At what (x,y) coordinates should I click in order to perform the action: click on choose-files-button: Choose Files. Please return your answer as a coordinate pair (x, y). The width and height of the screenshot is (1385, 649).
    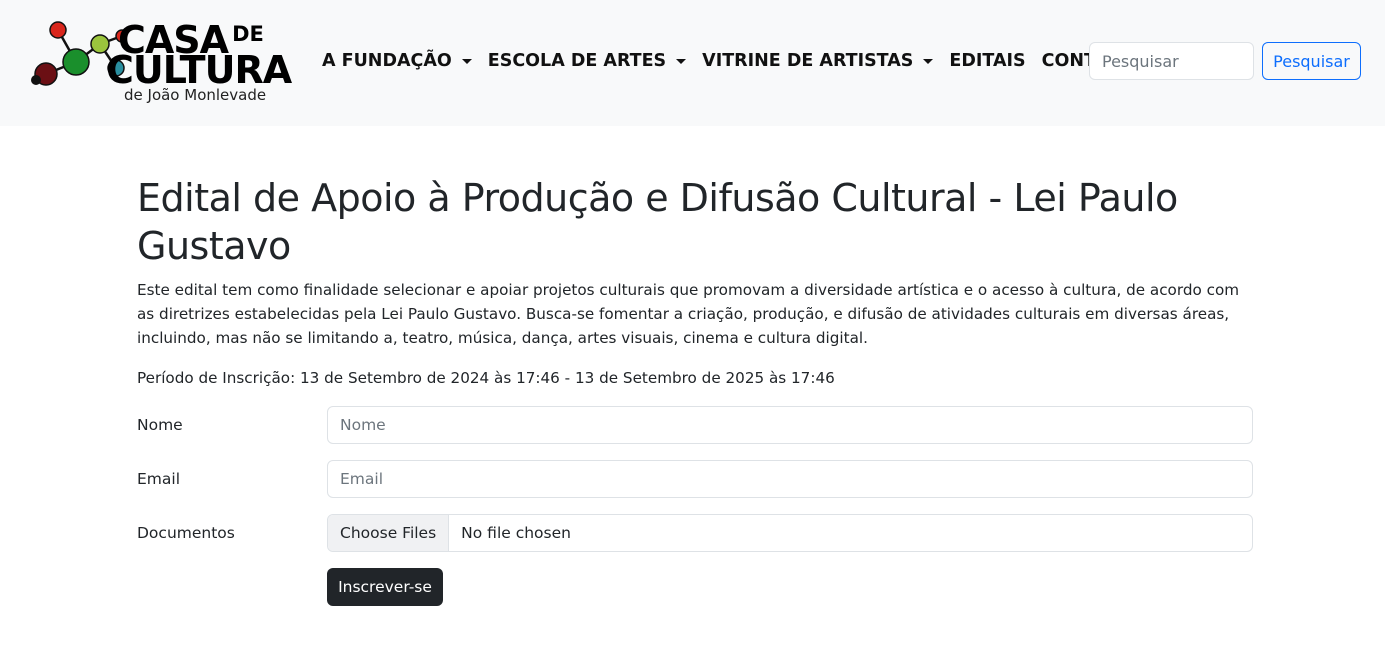
    Looking at the image, I should click on (389, 533).